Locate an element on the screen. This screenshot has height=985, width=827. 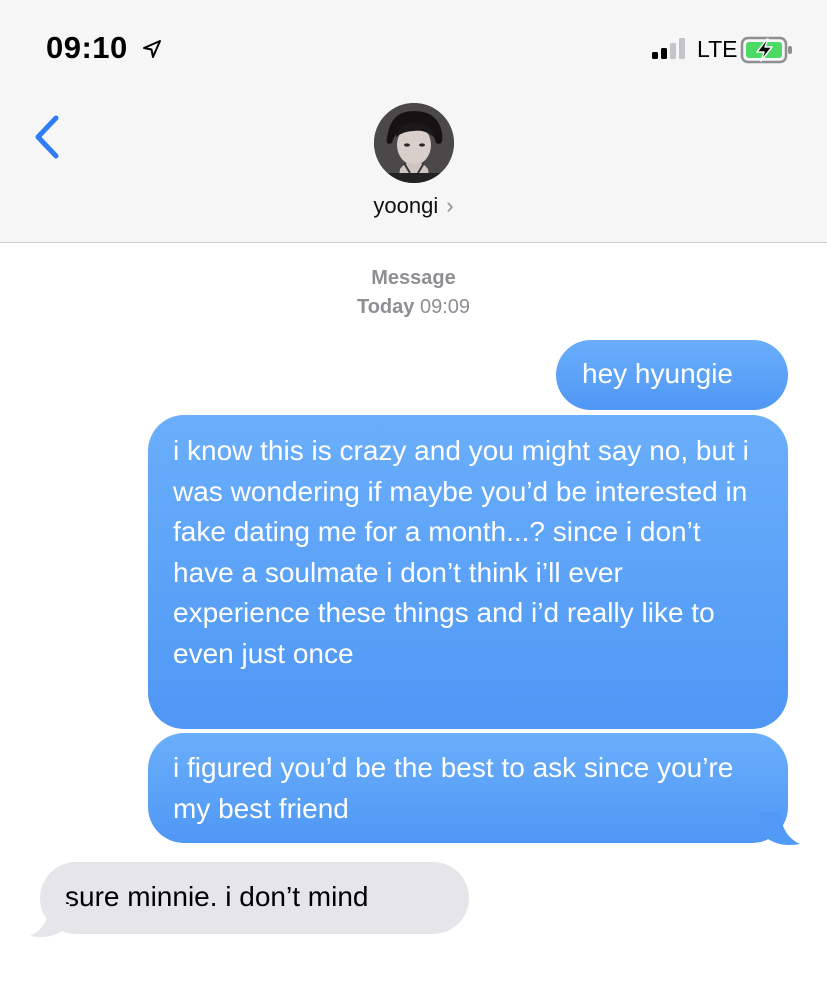
network-label: LTE is located at coordinates (717, 49).